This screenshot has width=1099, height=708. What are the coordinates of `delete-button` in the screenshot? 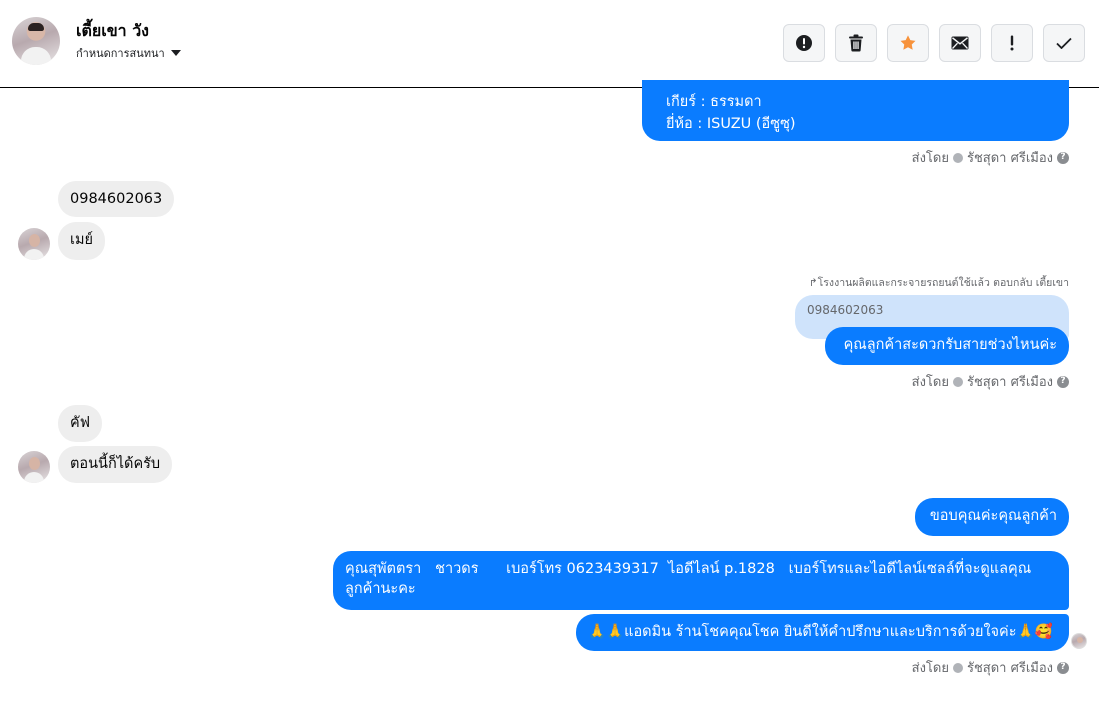 It's located at (856, 43).